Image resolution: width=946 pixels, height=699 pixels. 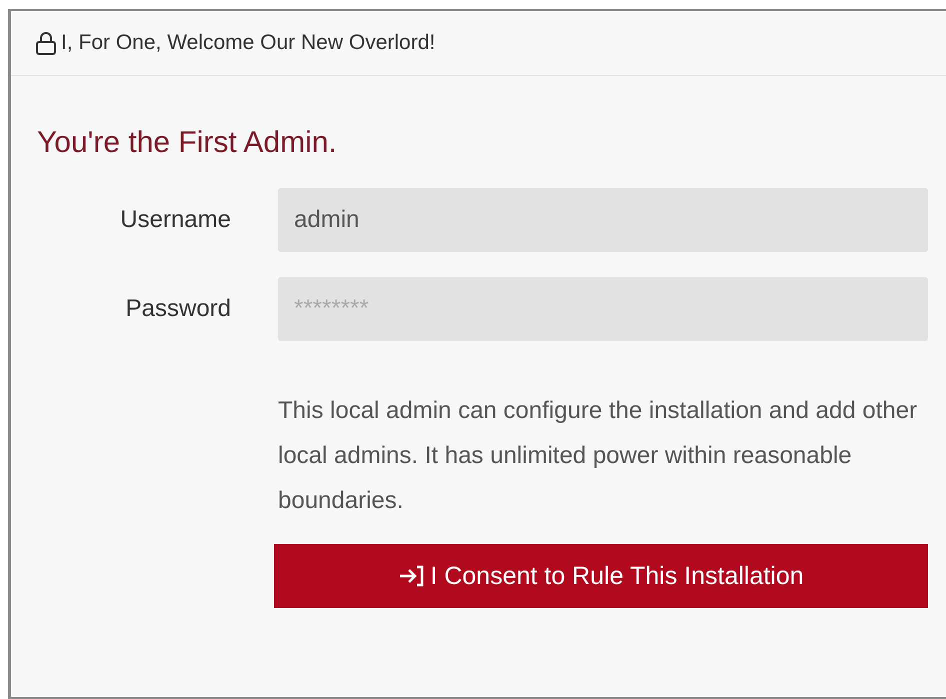 What do you see at coordinates (601, 576) in the screenshot?
I see `submit-button: I Consent to Rule This Installation` at bounding box center [601, 576].